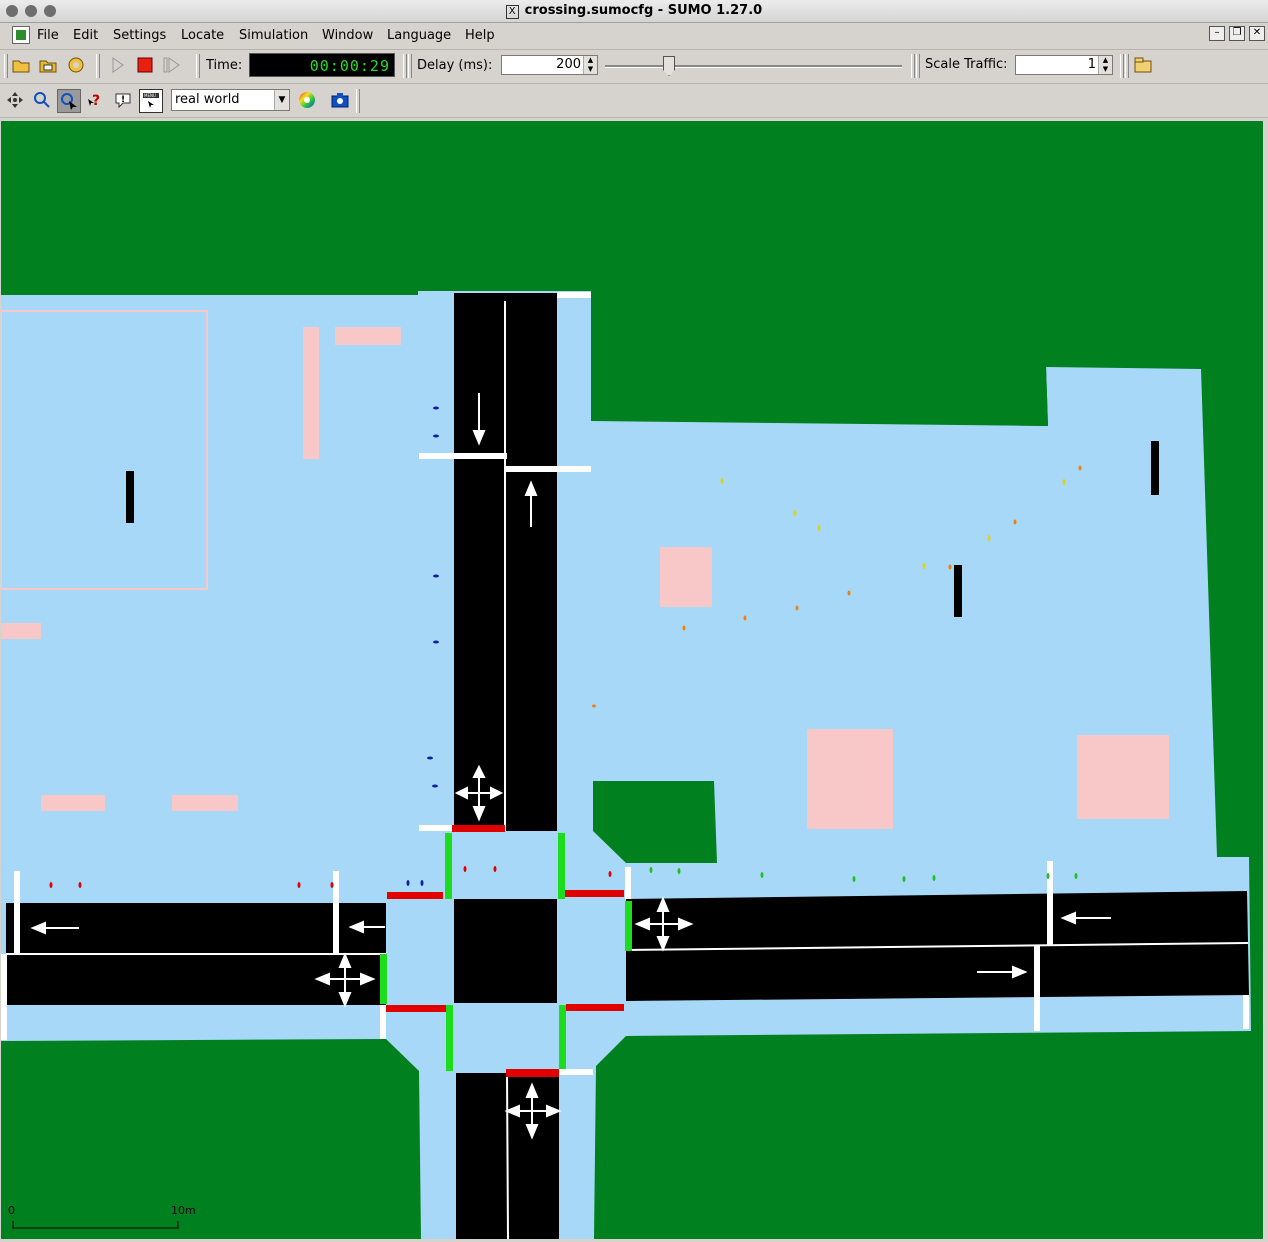  I want to click on menu-file: File, so click(48, 35).